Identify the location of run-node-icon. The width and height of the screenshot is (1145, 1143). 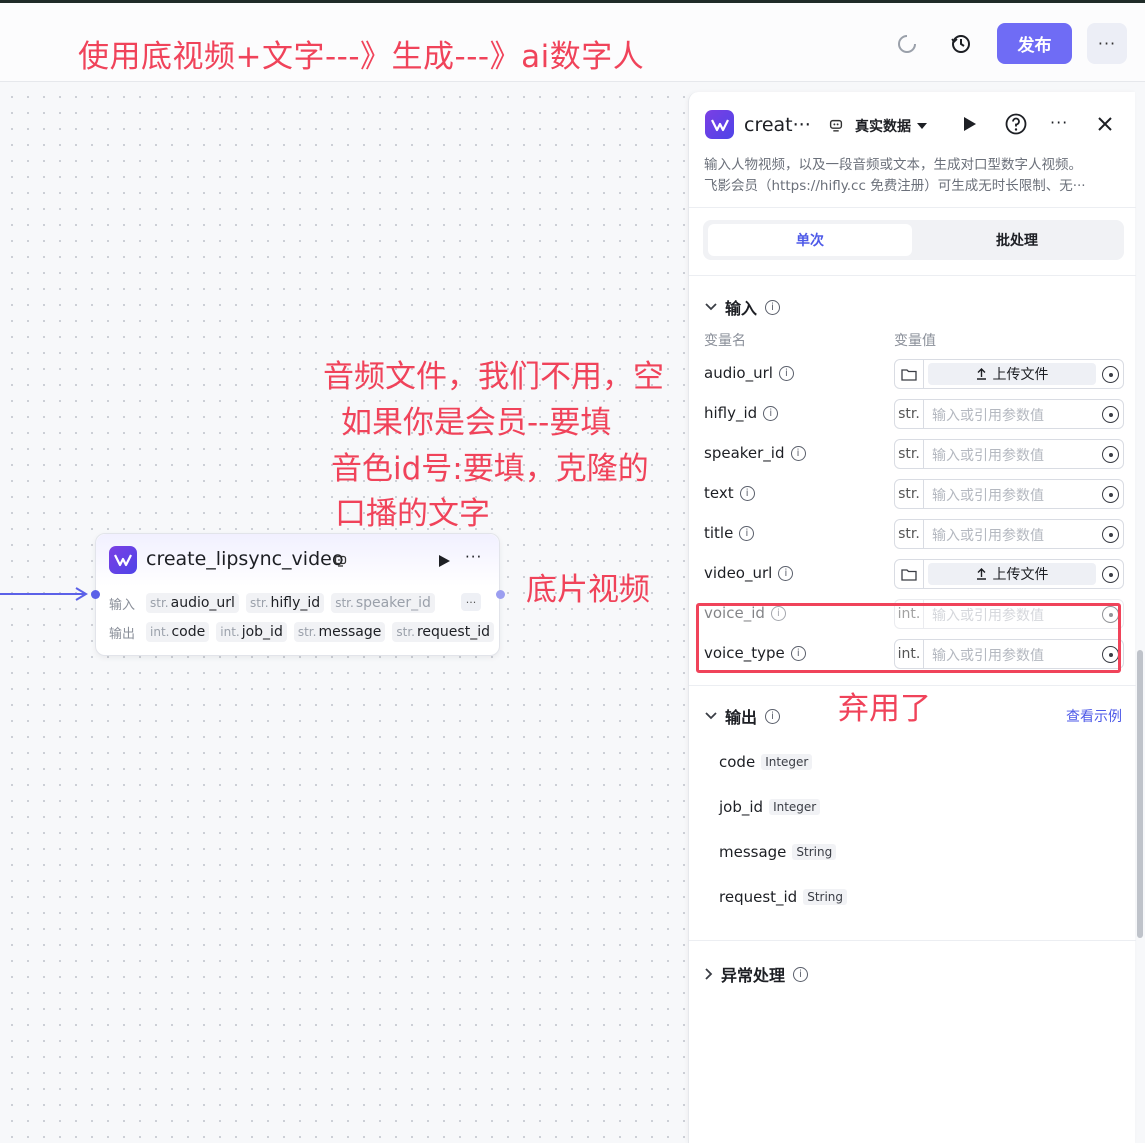
(444, 562).